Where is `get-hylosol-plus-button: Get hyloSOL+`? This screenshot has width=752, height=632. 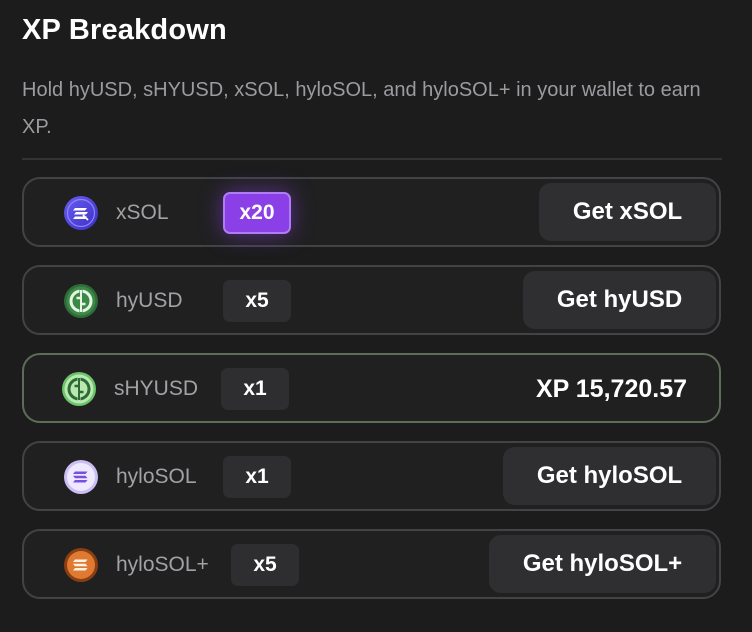
get-hylosol-plus-button: Get hyloSOL+ is located at coordinates (602, 564).